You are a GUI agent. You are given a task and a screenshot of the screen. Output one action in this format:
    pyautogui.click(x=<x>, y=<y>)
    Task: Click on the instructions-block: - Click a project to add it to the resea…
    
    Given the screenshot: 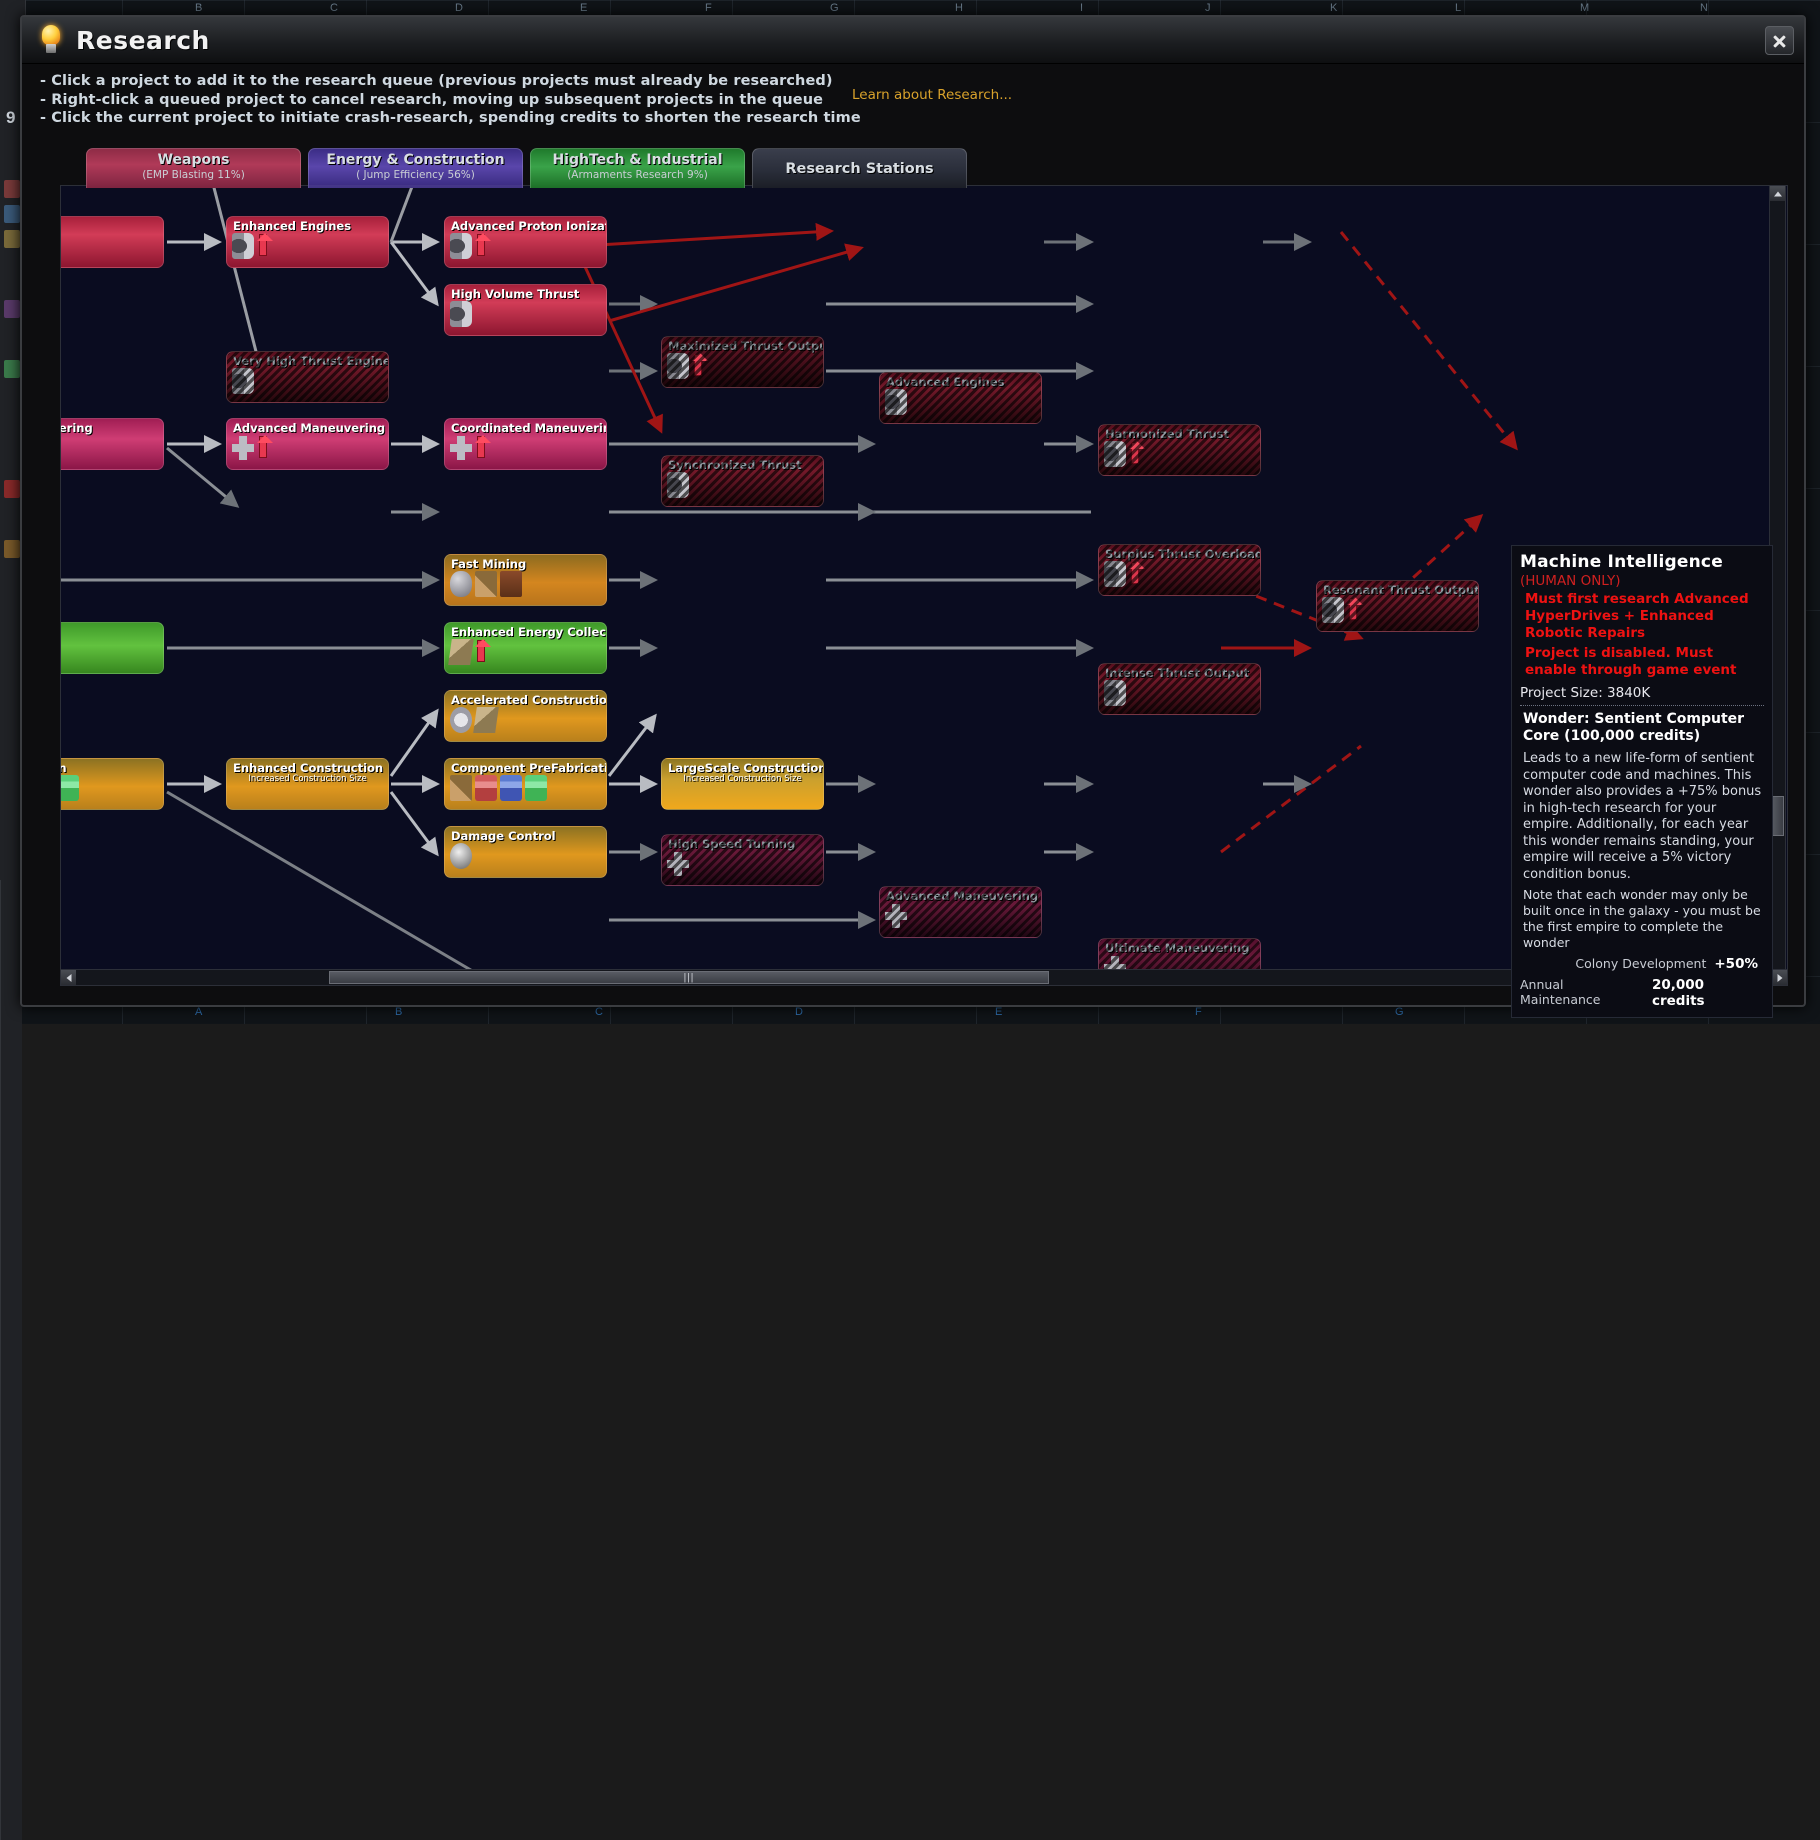 What is the action you would take?
    pyautogui.click(x=450, y=100)
    